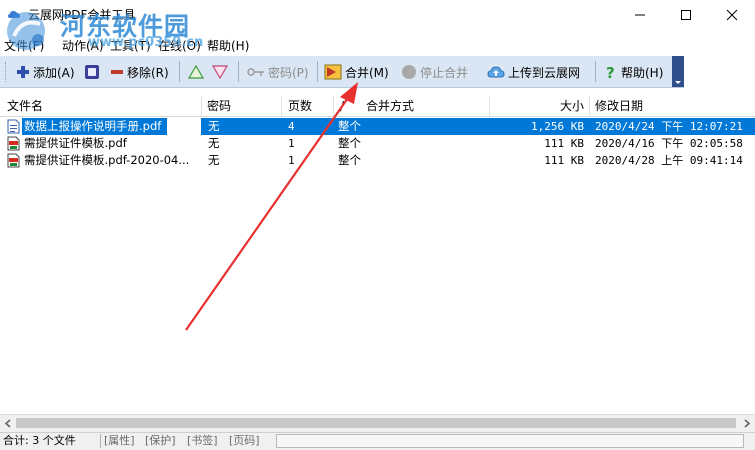 The height and width of the screenshot is (450, 755). Describe the element at coordinates (100, 441) in the screenshot. I see `status-divider` at that location.